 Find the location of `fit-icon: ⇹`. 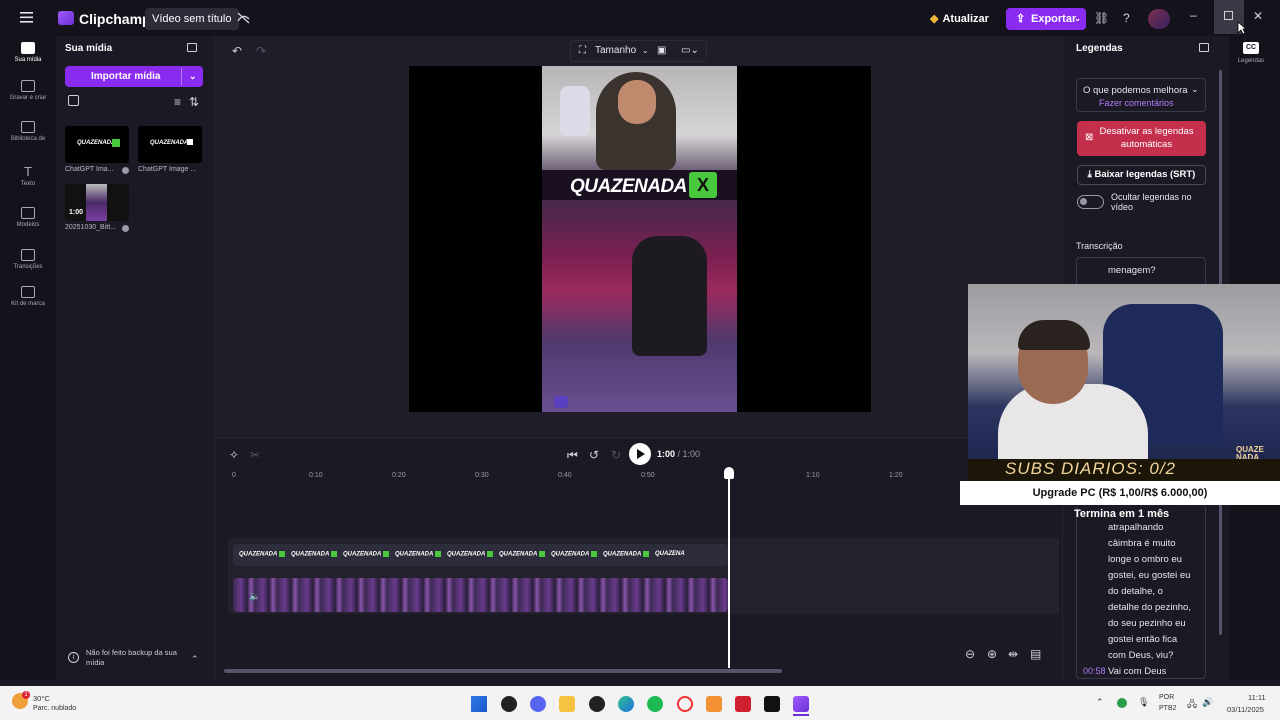

fit-icon: ⇹ is located at coordinates (1013, 654).